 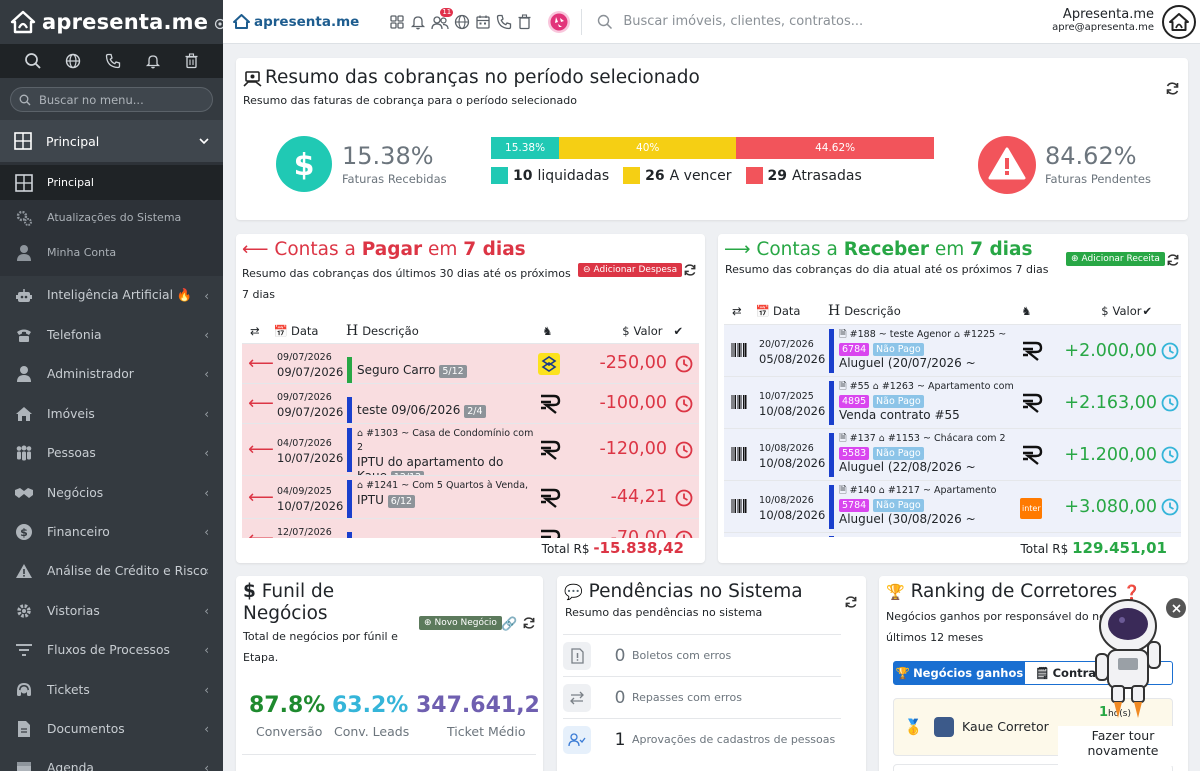 What do you see at coordinates (111, 689) in the screenshot?
I see `sidebar-item-10: Tickets ‹` at bounding box center [111, 689].